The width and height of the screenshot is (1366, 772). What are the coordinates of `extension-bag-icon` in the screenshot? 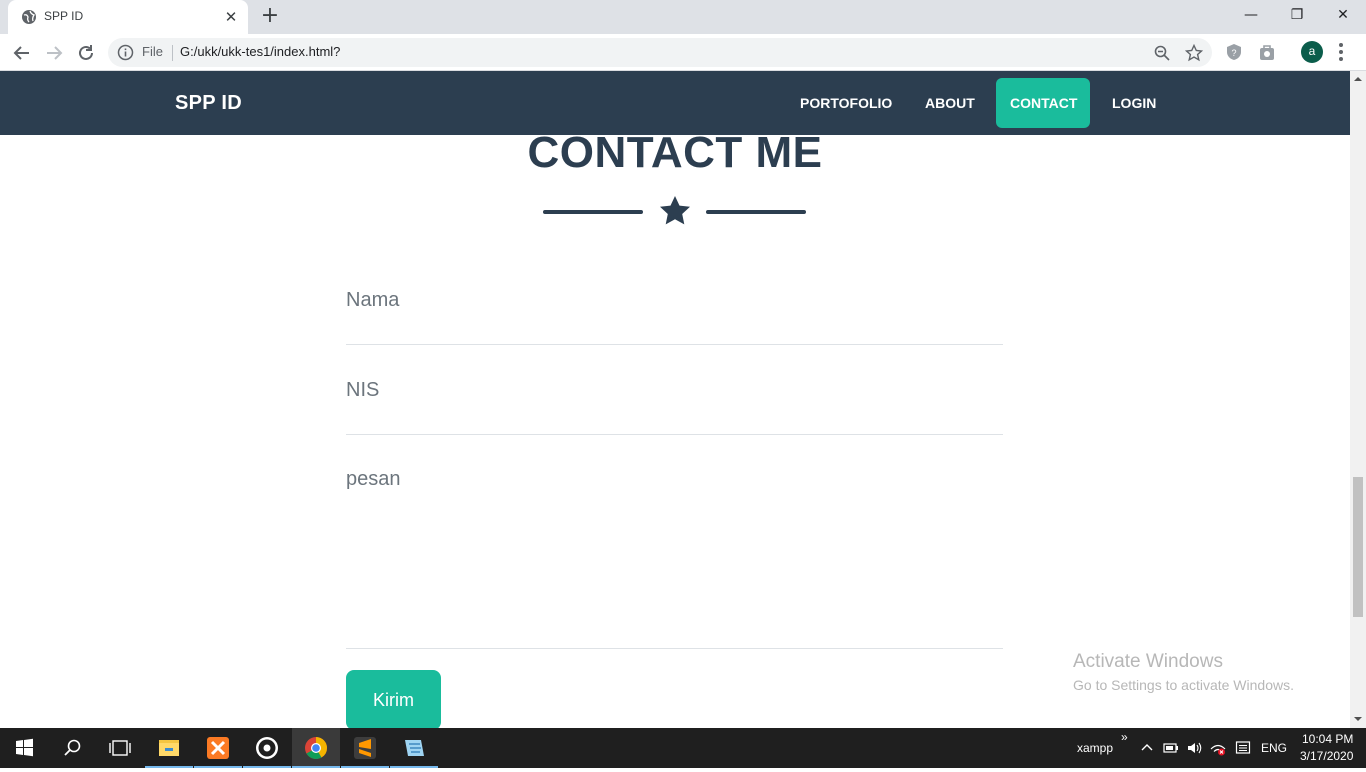 It's located at (1267, 52).